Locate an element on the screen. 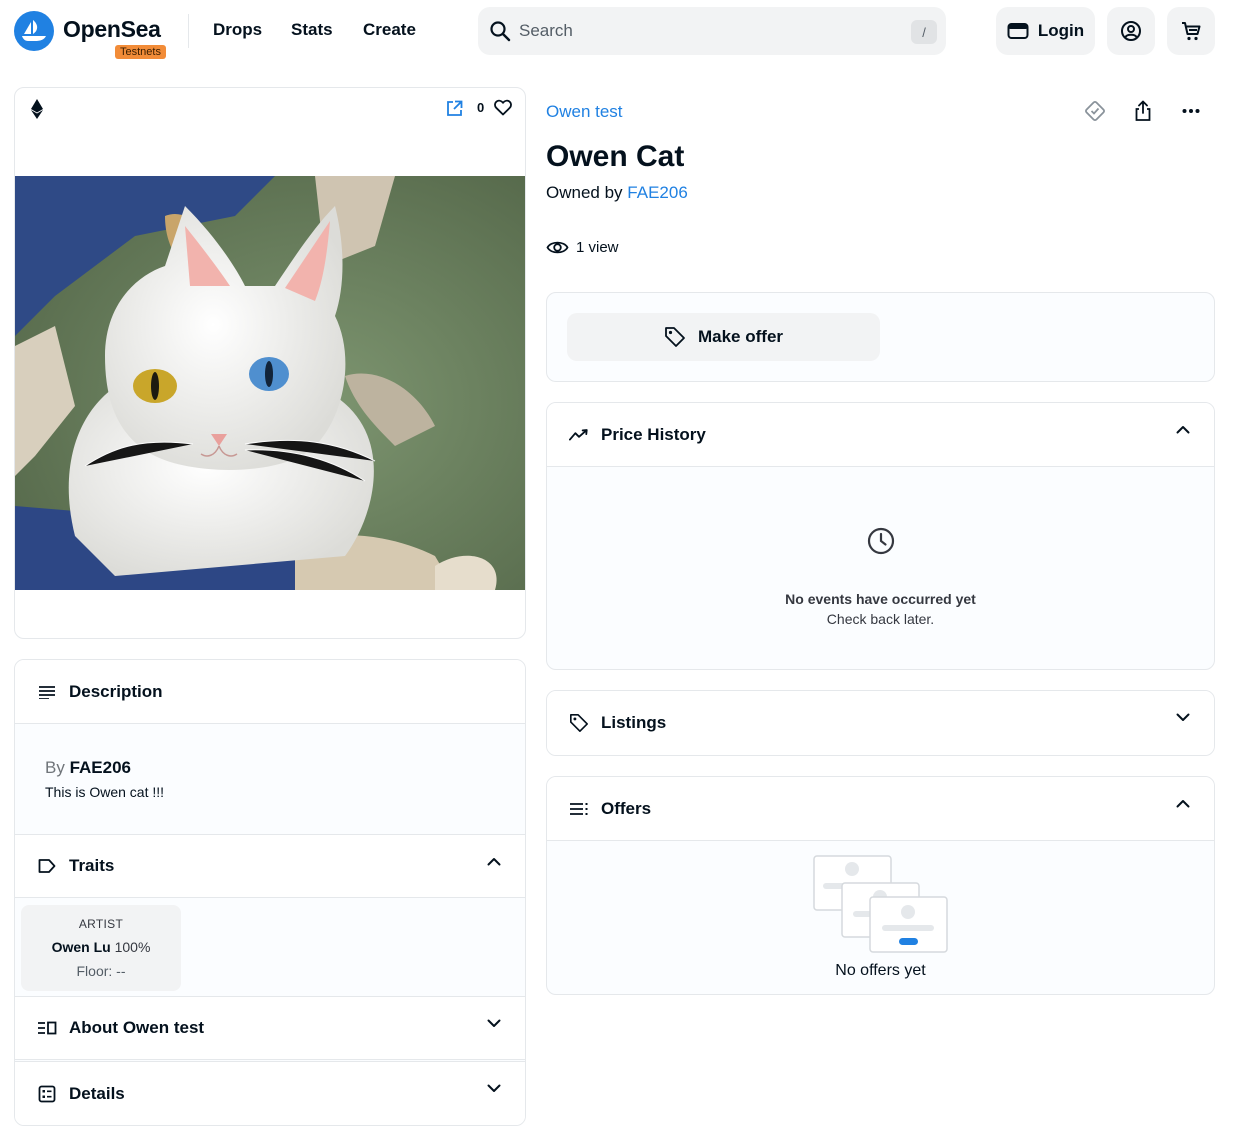  trait-floor: Floor: -- is located at coordinates (101, 971).